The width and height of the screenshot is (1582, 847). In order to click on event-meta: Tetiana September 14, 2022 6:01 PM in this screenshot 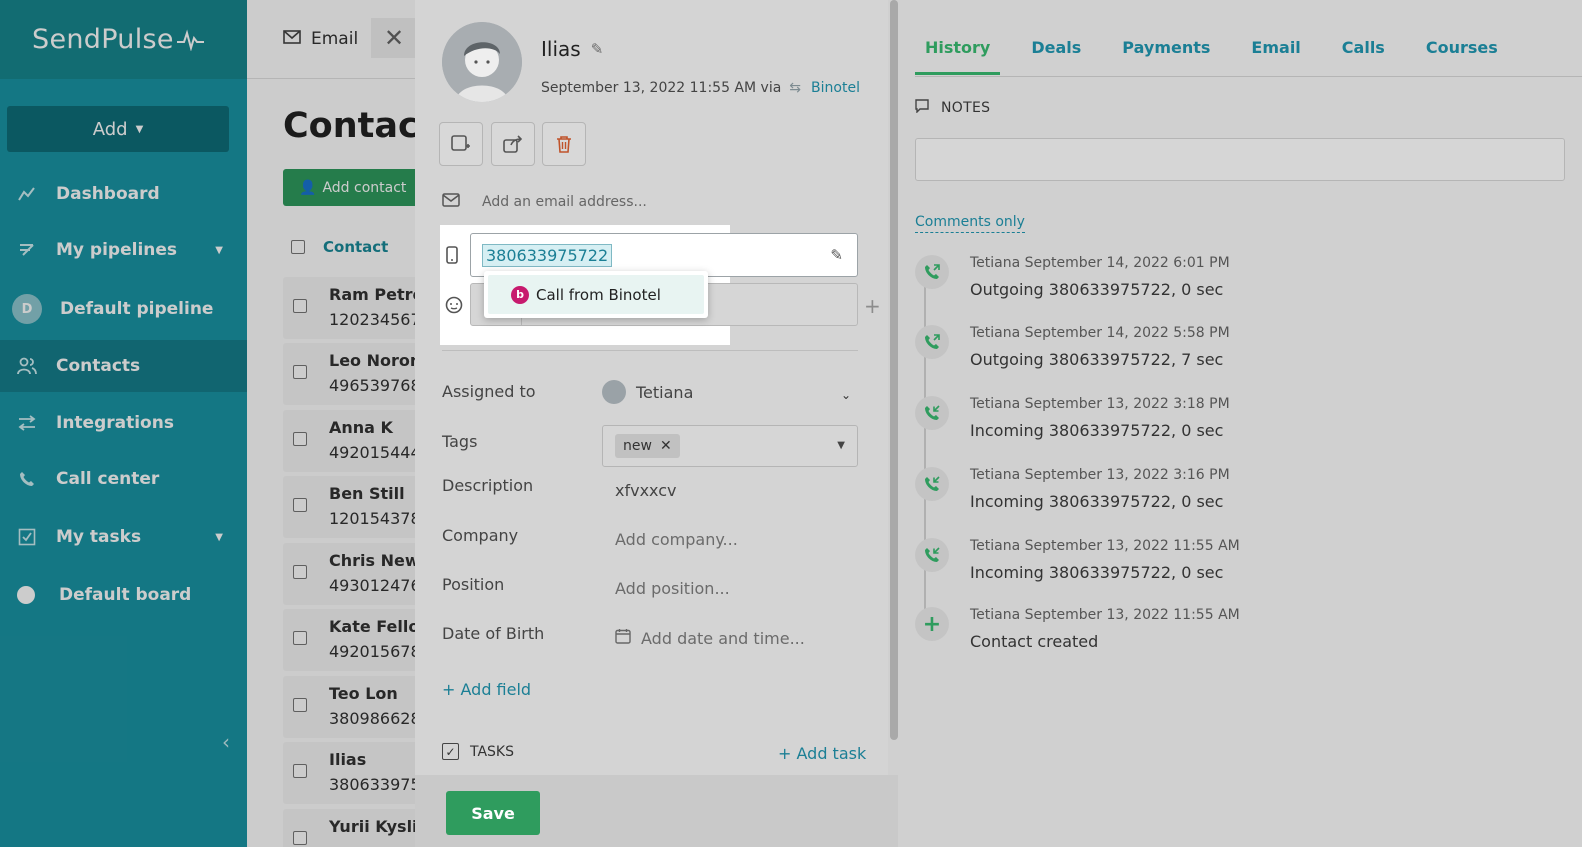, I will do `click(1100, 263)`.